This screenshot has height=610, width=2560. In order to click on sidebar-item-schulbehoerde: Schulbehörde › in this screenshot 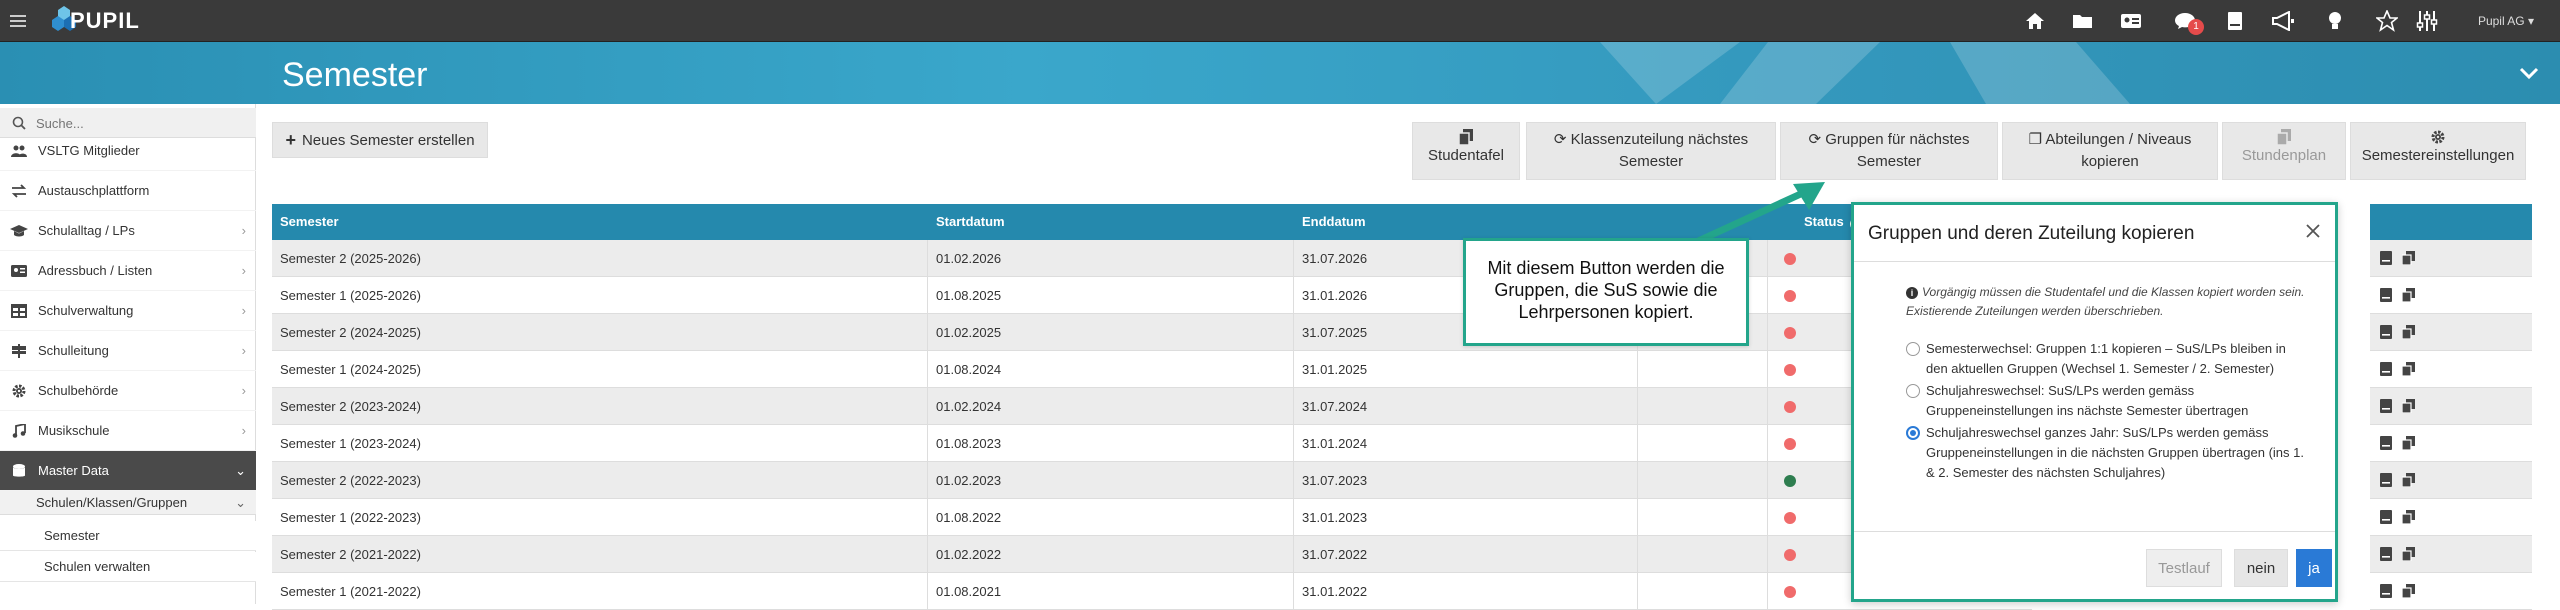, I will do `click(128, 391)`.